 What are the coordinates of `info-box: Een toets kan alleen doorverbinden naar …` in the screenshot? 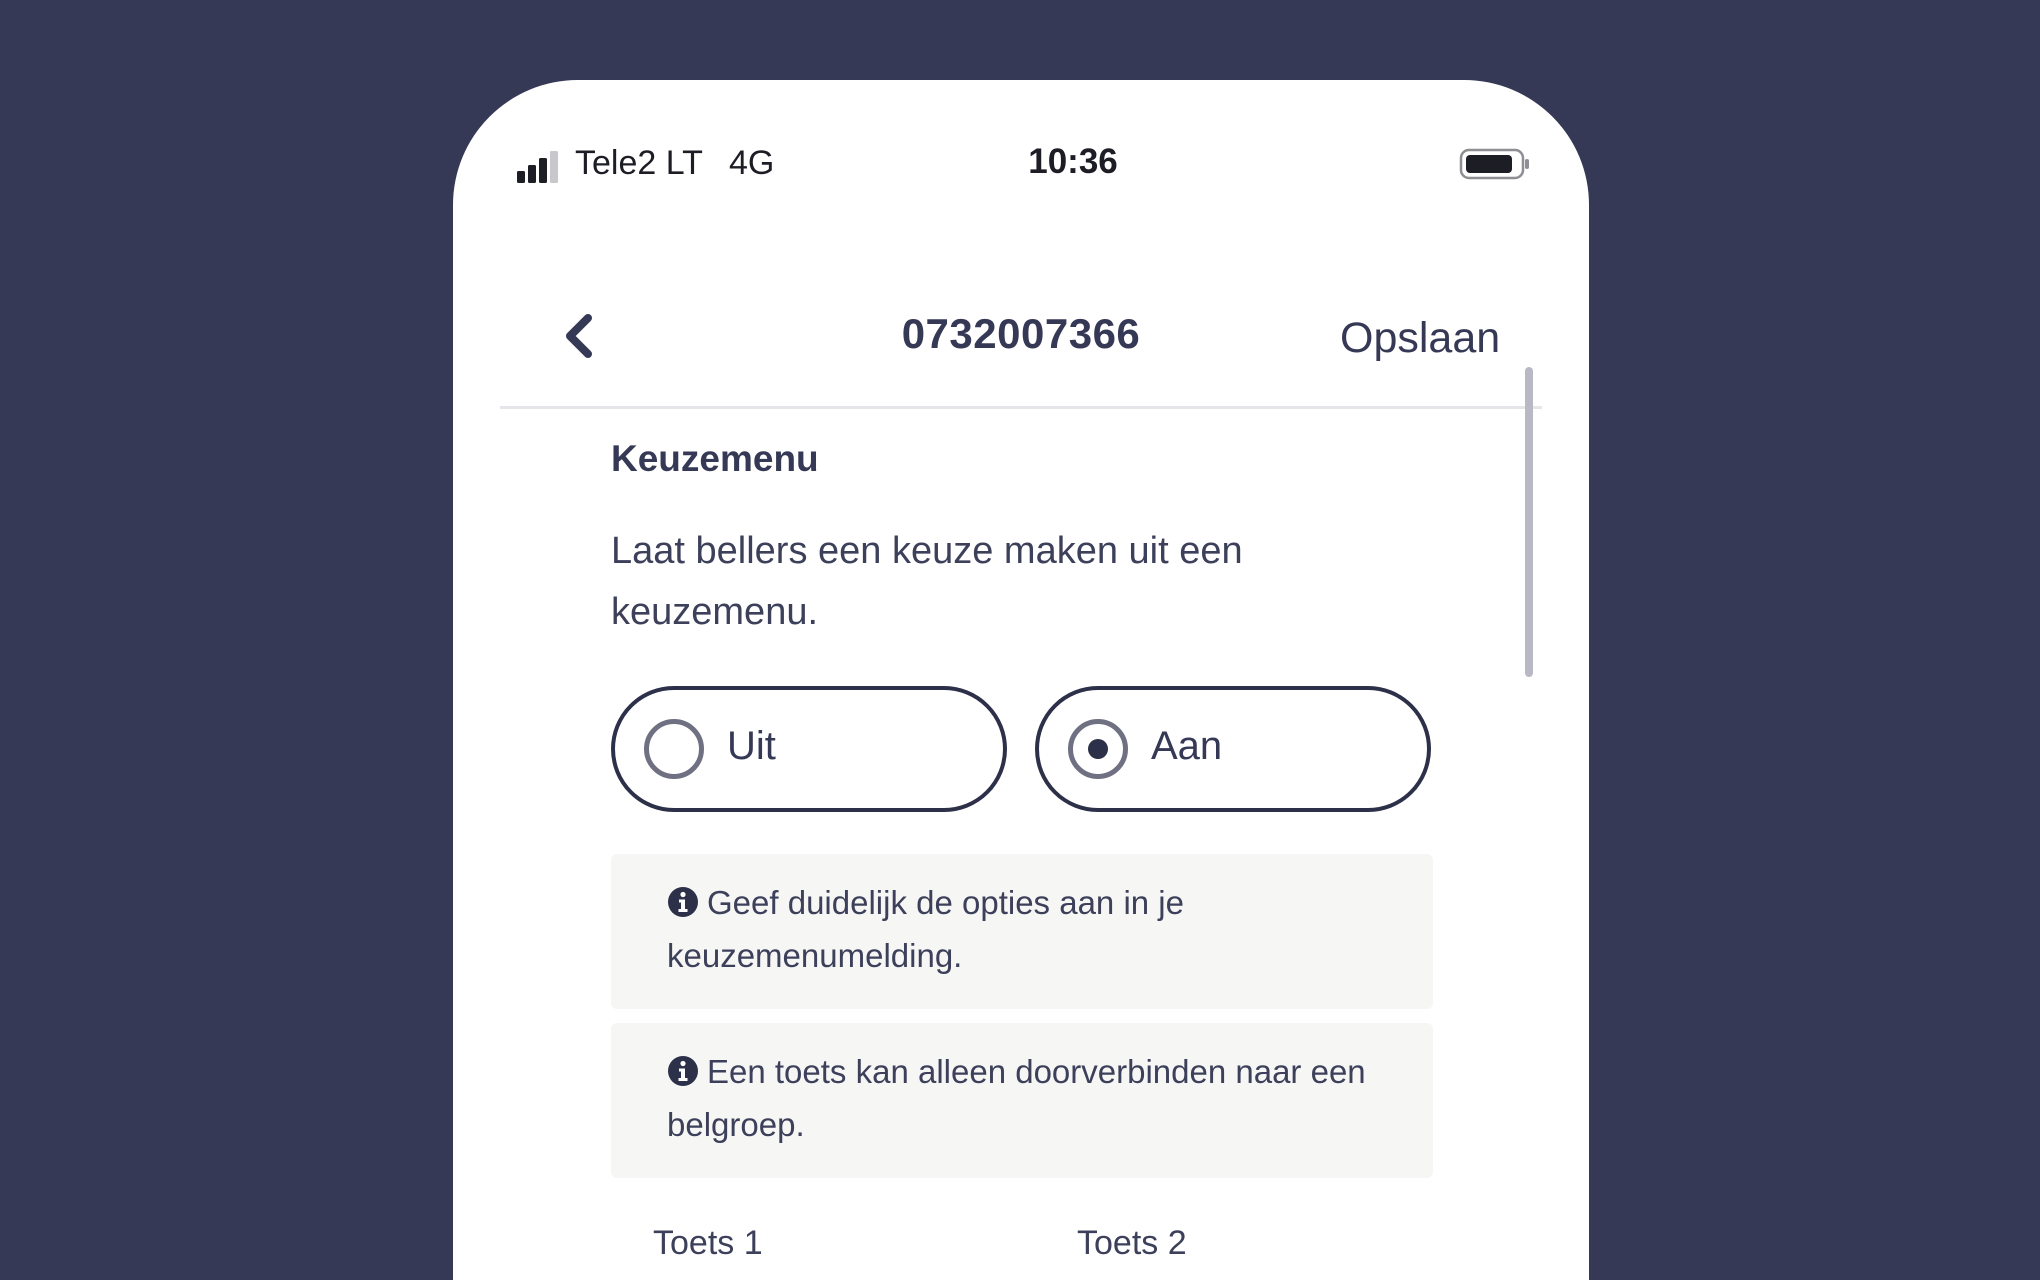 It's located at (1022, 1100).